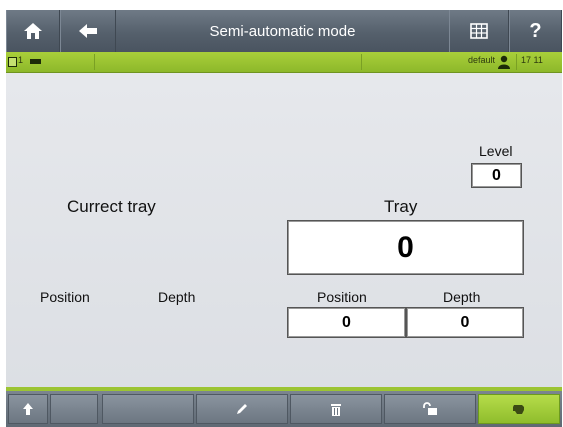 This screenshot has width=563, height=427. What do you see at coordinates (482, 60) in the screenshot?
I see `user-name: default` at bounding box center [482, 60].